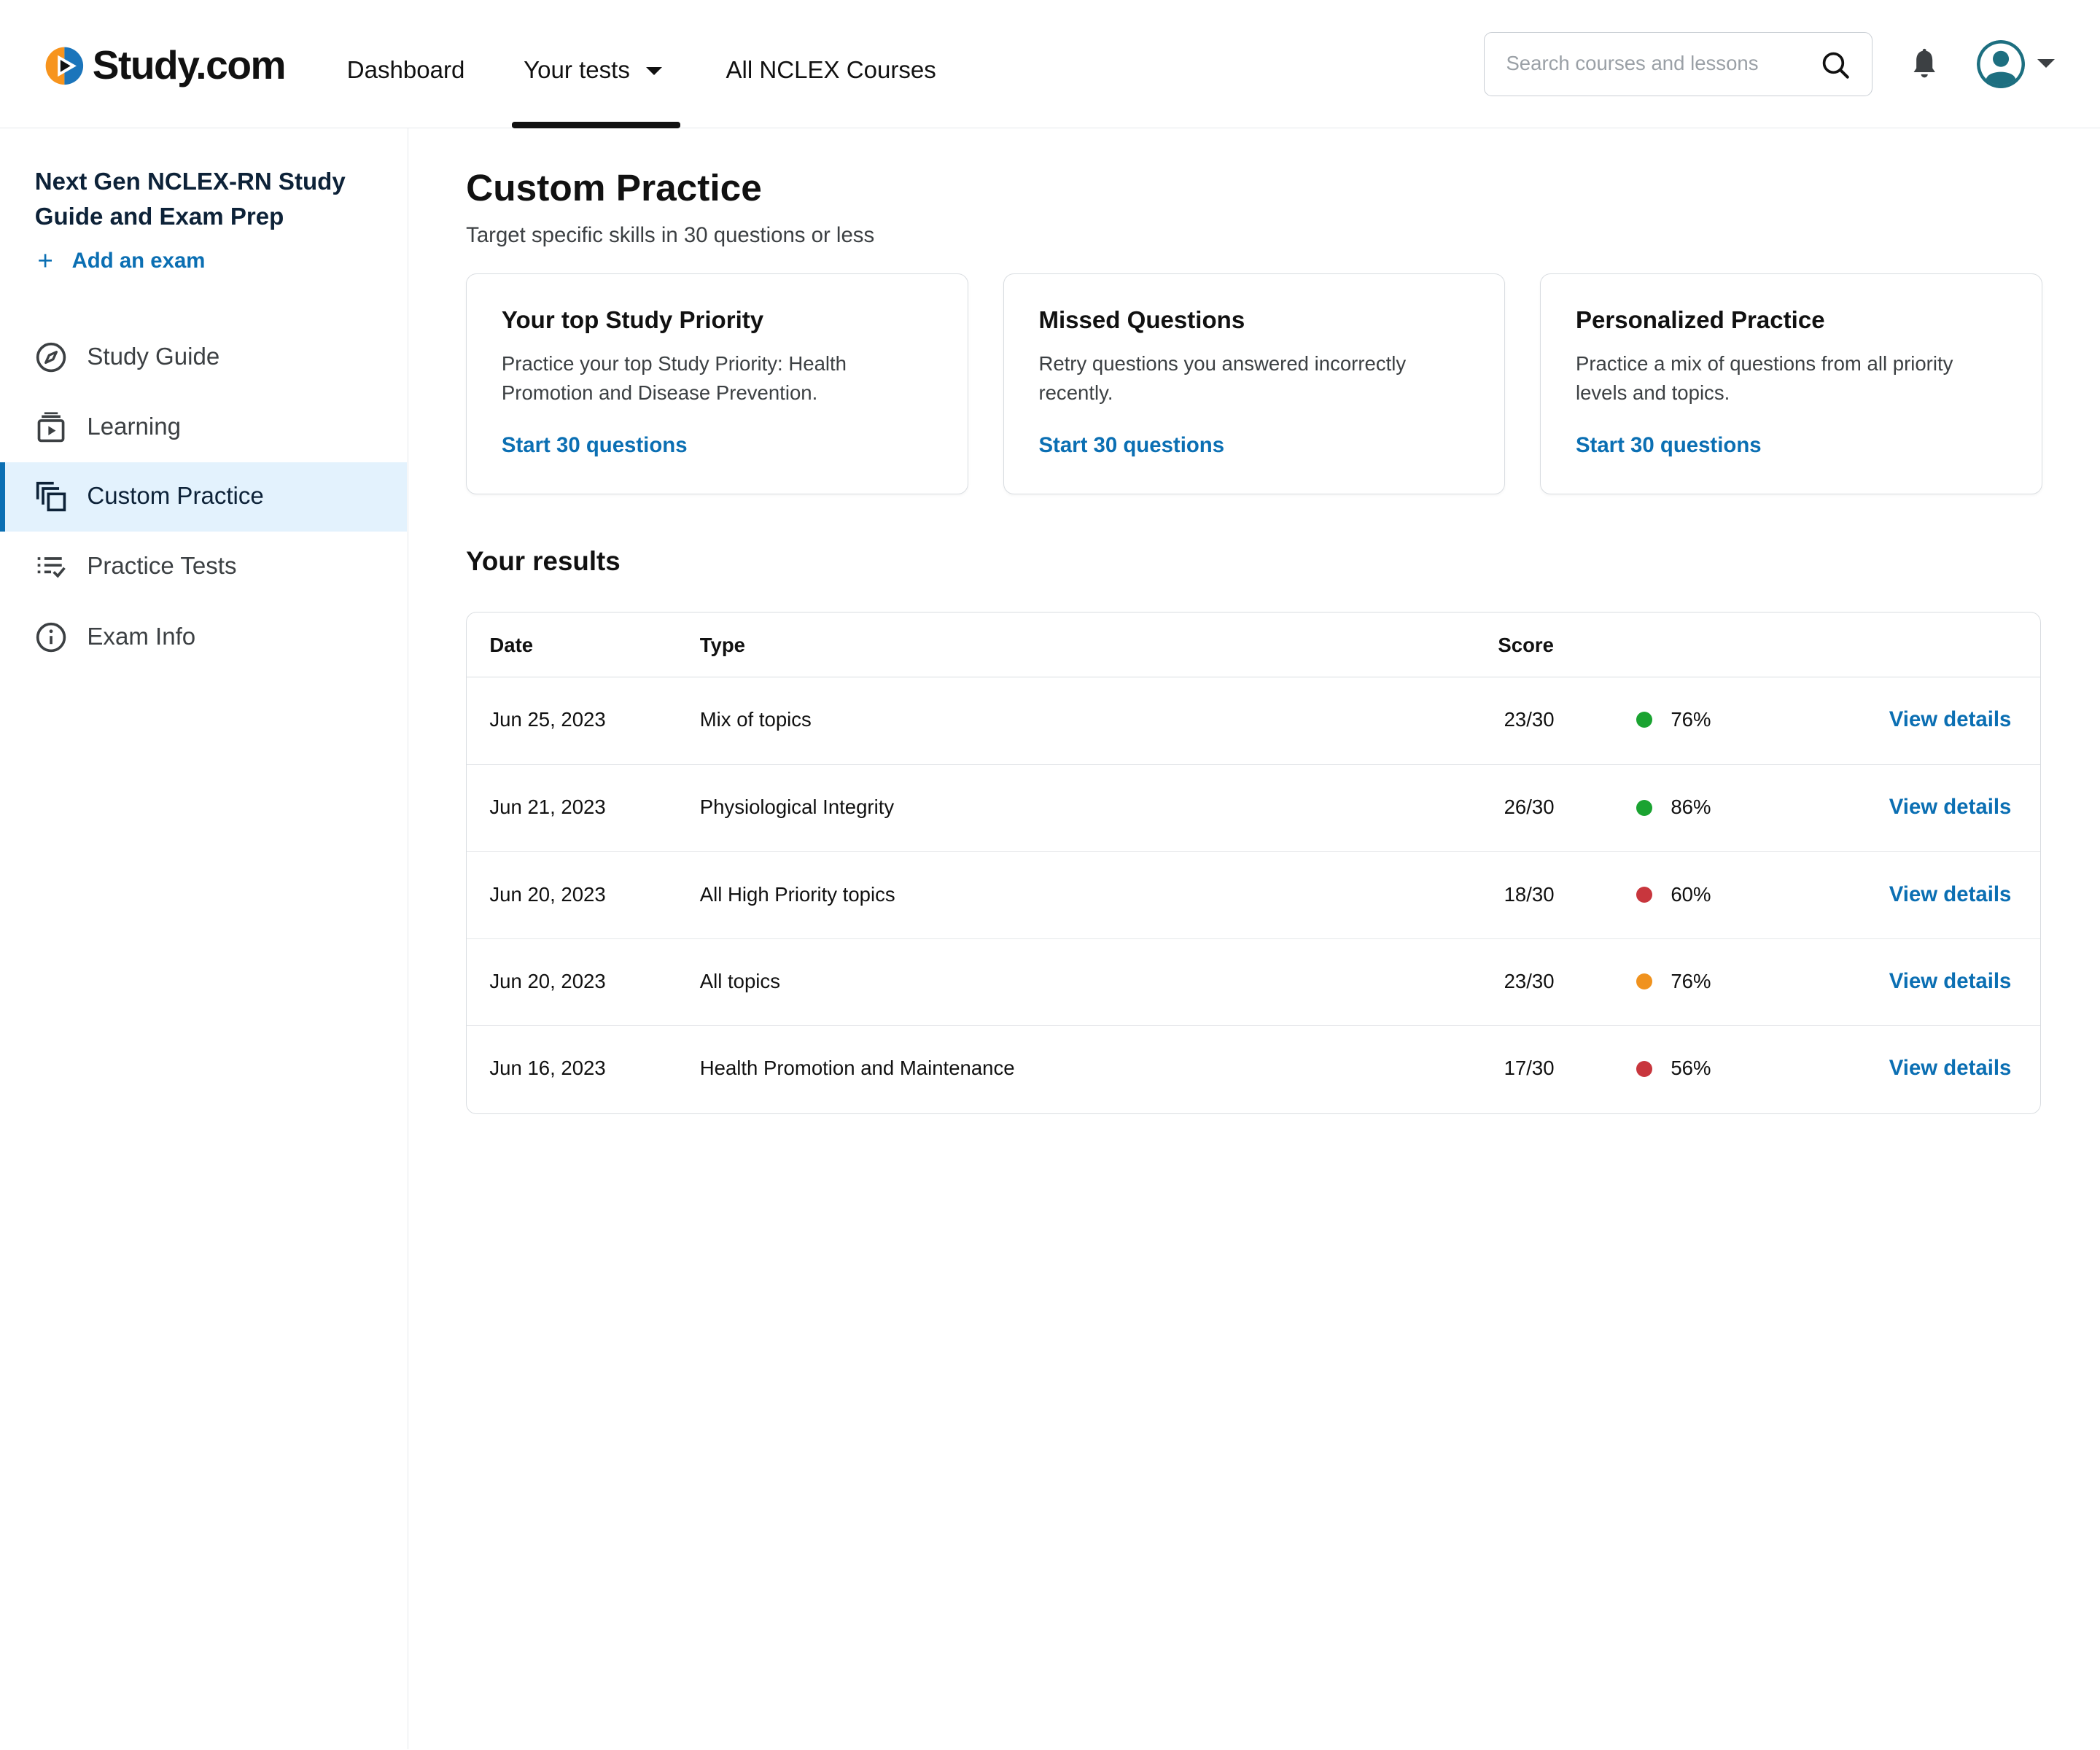 The height and width of the screenshot is (1750, 2100). I want to click on avatar, so click(2001, 64).